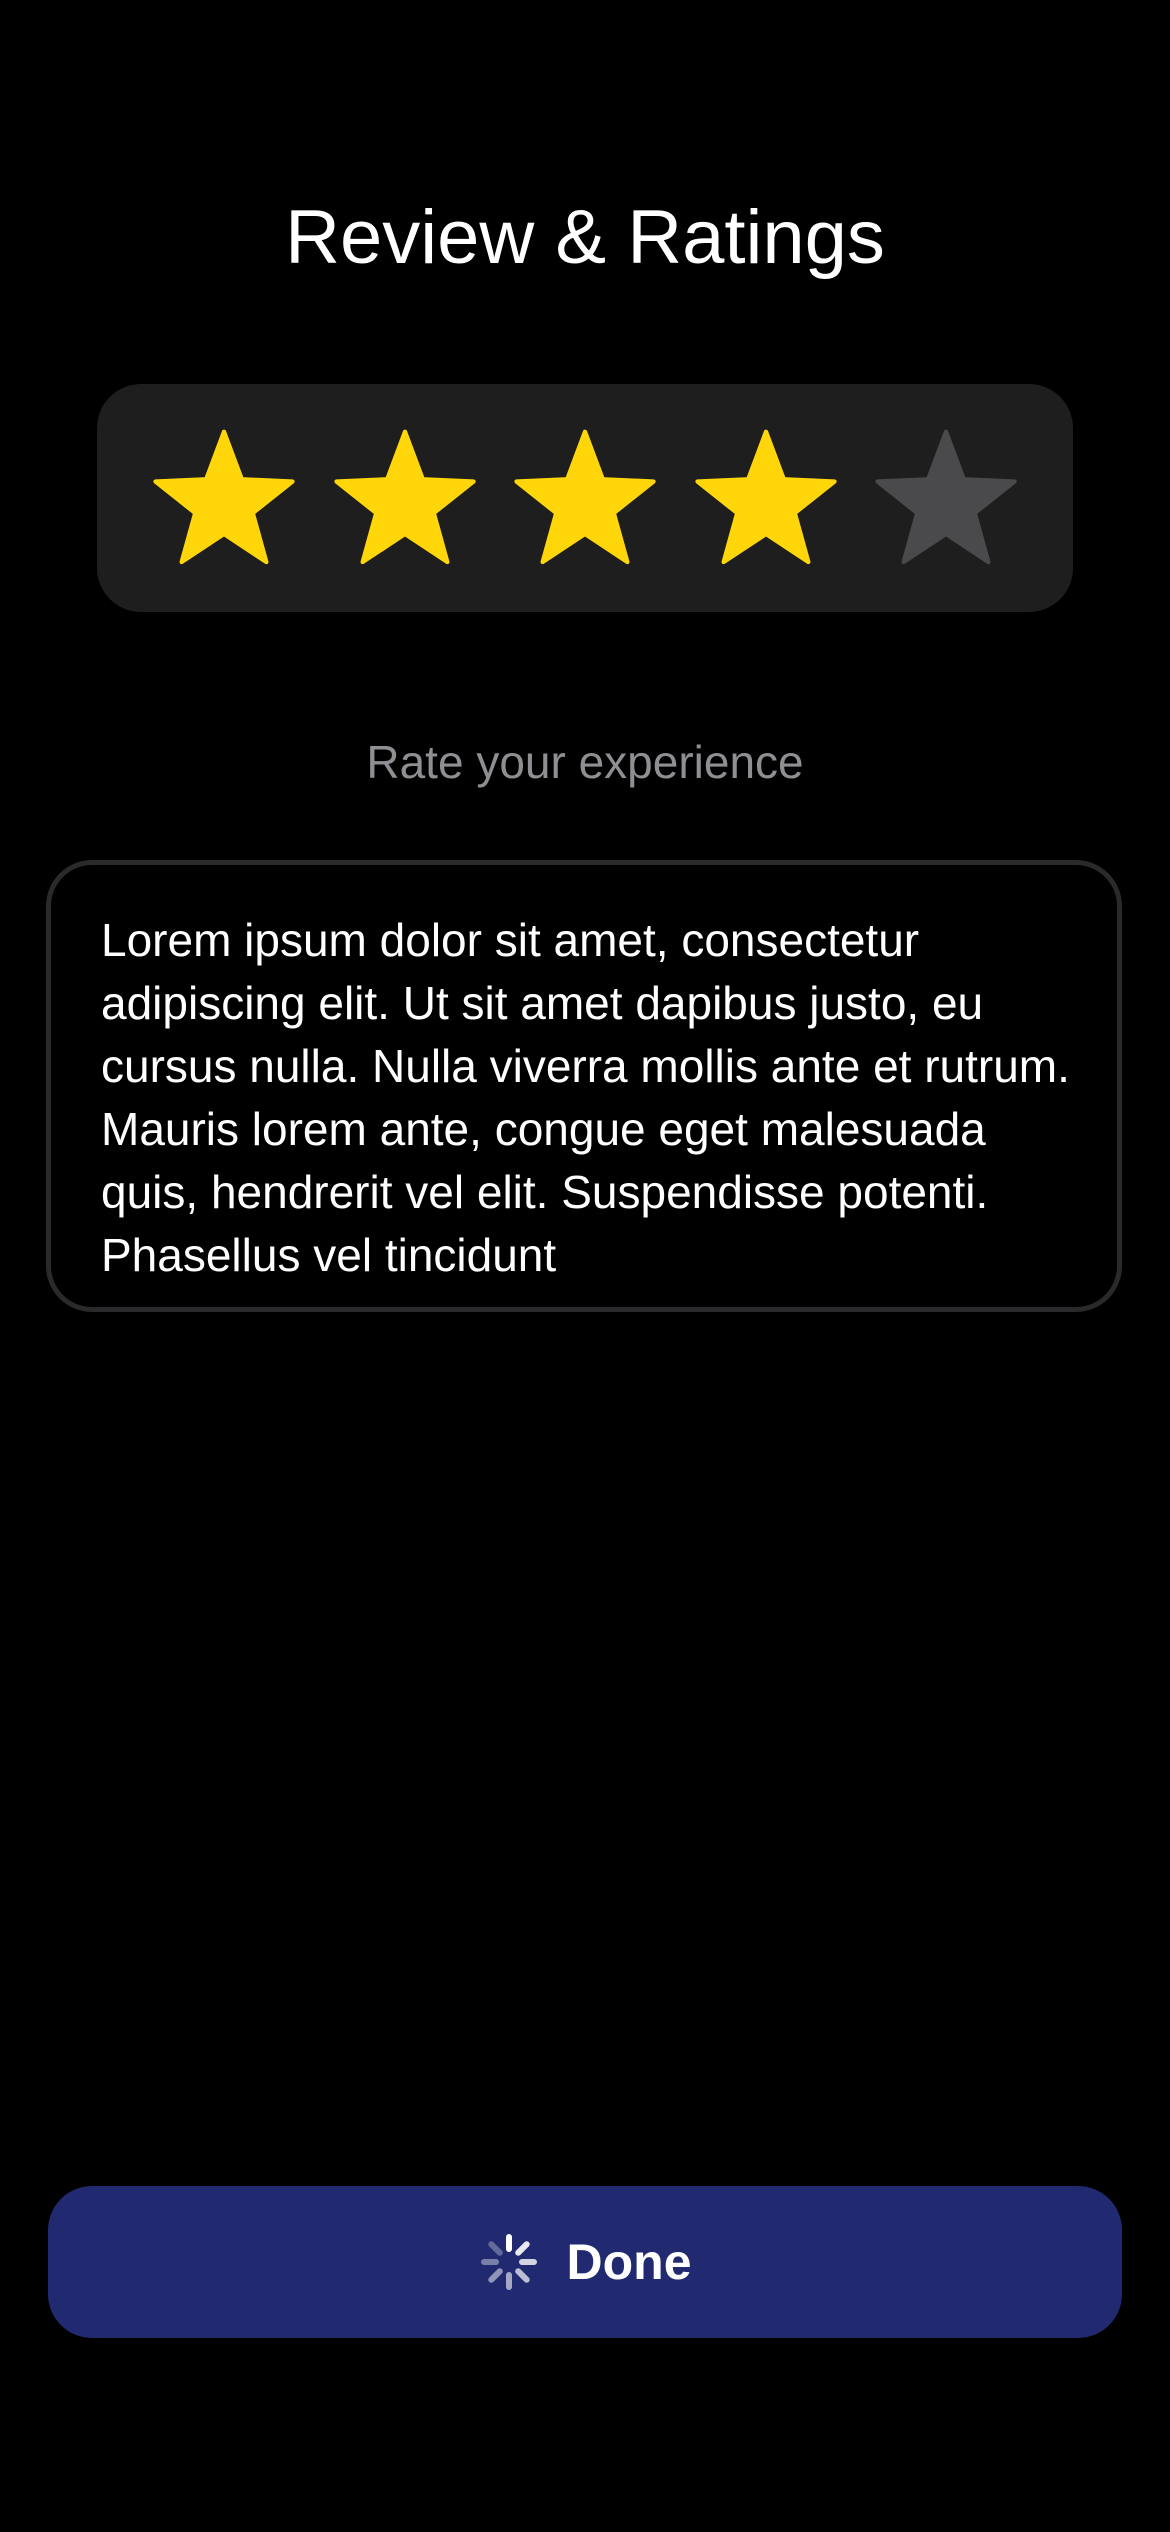  I want to click on star-5-icon, so click(946, 498).